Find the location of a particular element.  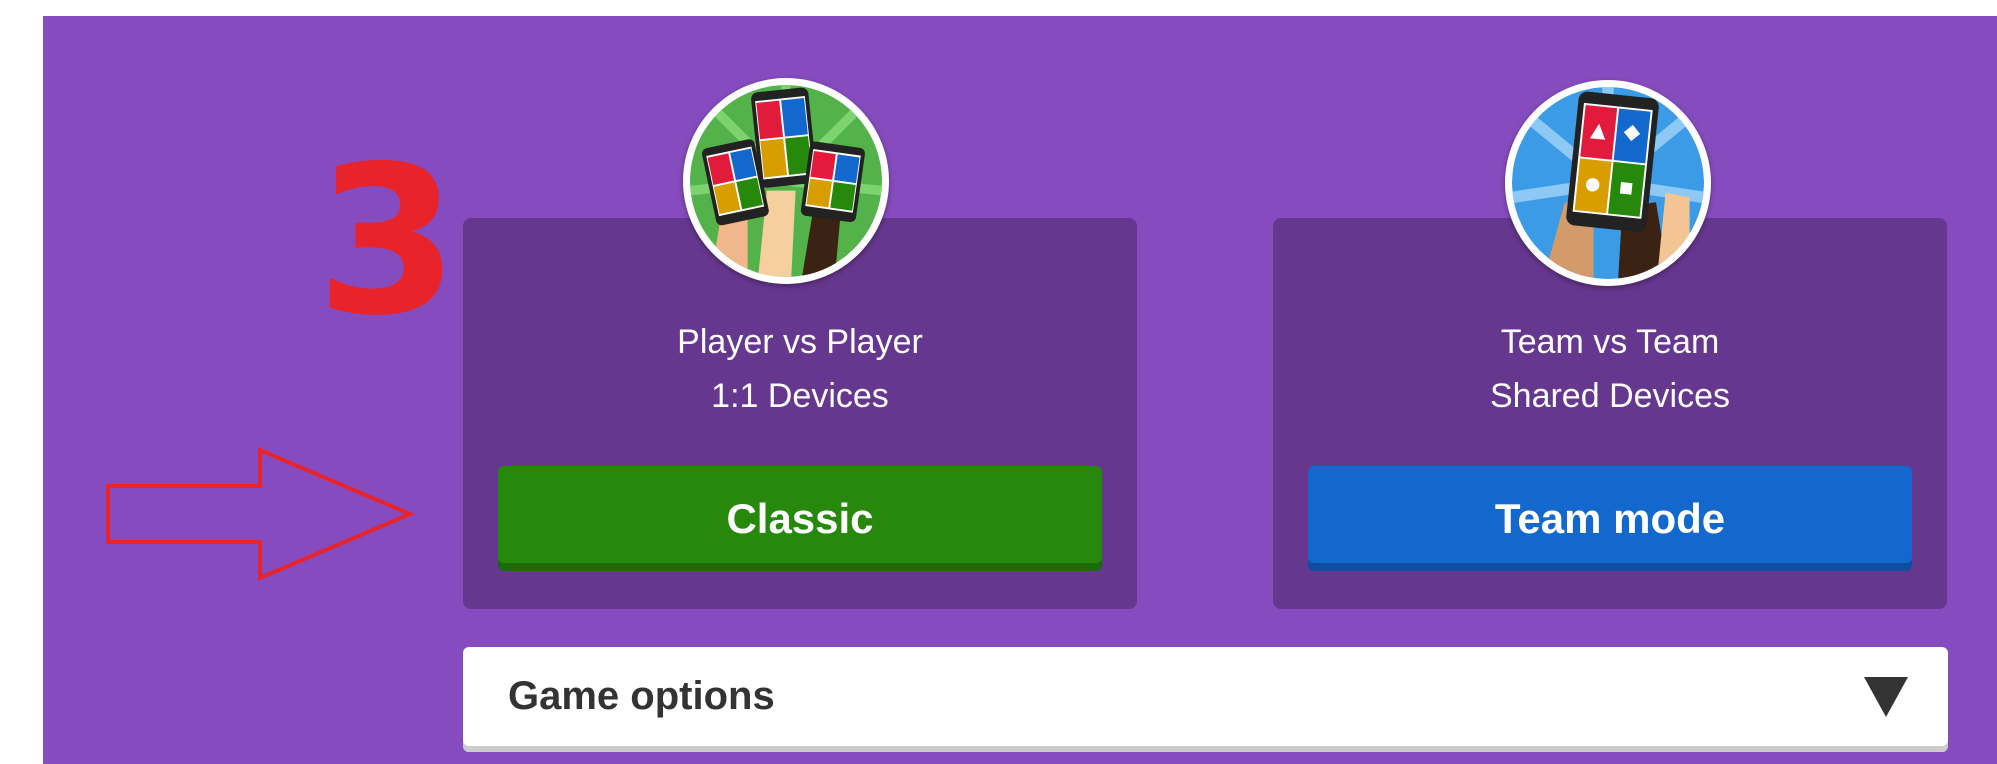

shared-phone-hands-icon is located at coordinates (1608, 183).